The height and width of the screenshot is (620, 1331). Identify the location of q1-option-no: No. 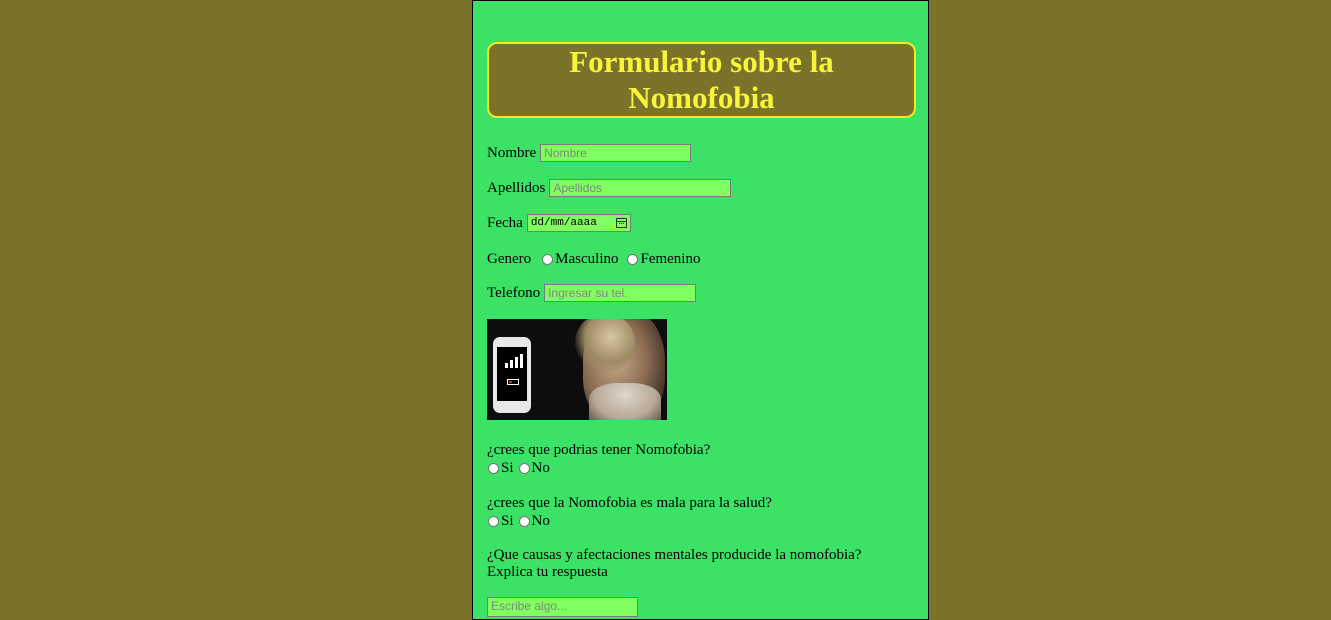
(534, 468).